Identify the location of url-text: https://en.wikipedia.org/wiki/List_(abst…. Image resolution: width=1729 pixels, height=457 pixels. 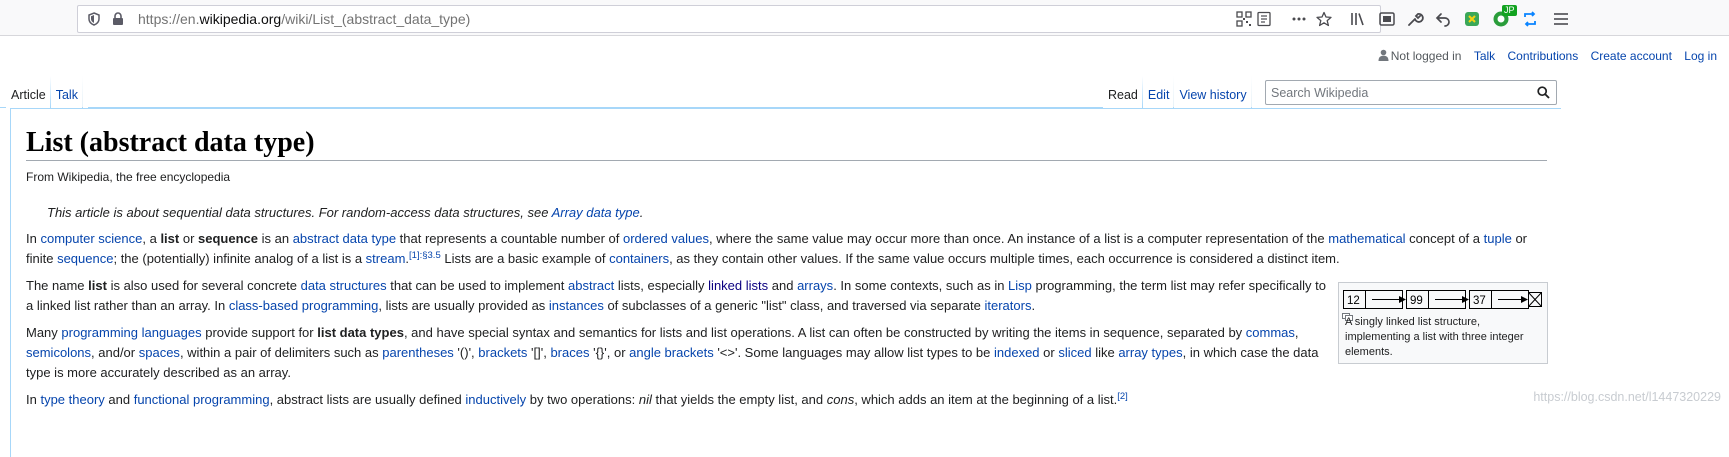
(304, 19).